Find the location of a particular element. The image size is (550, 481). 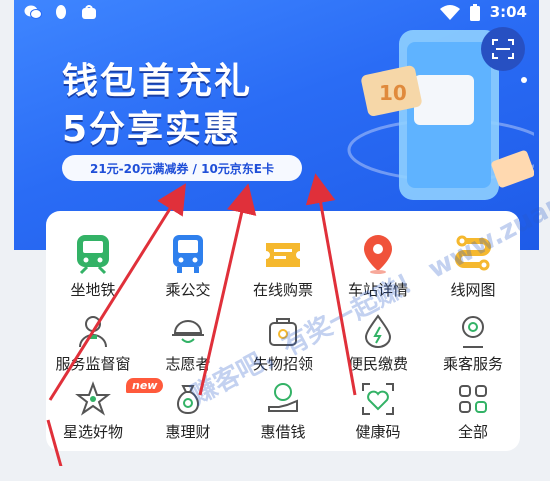

bottom-spacer is located at coordinates (275, 473).